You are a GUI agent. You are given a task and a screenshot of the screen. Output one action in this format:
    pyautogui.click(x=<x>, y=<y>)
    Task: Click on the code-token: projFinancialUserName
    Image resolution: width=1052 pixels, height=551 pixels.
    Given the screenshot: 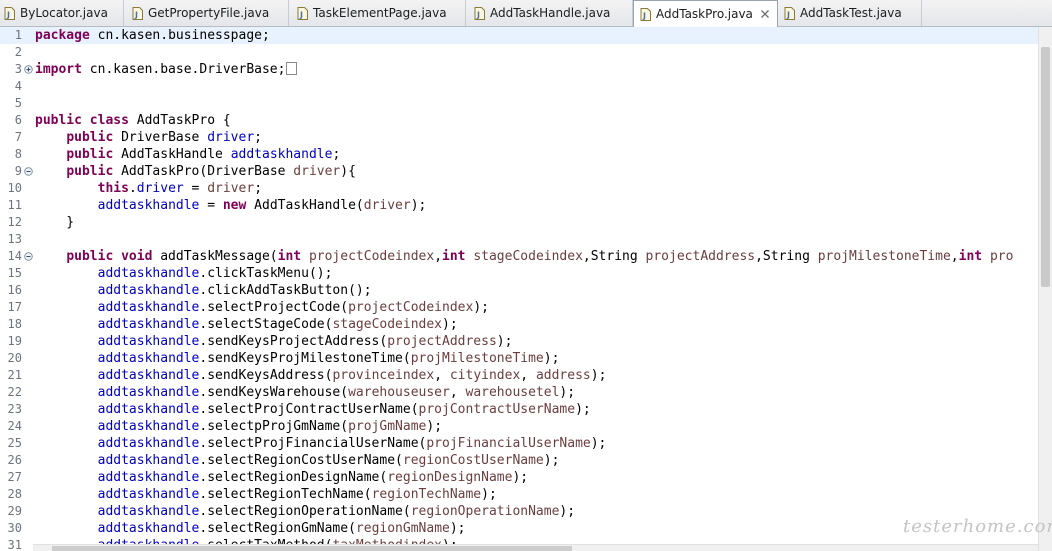 What is the action you would take?
    pyautogui.click(x=508, y=443)
    